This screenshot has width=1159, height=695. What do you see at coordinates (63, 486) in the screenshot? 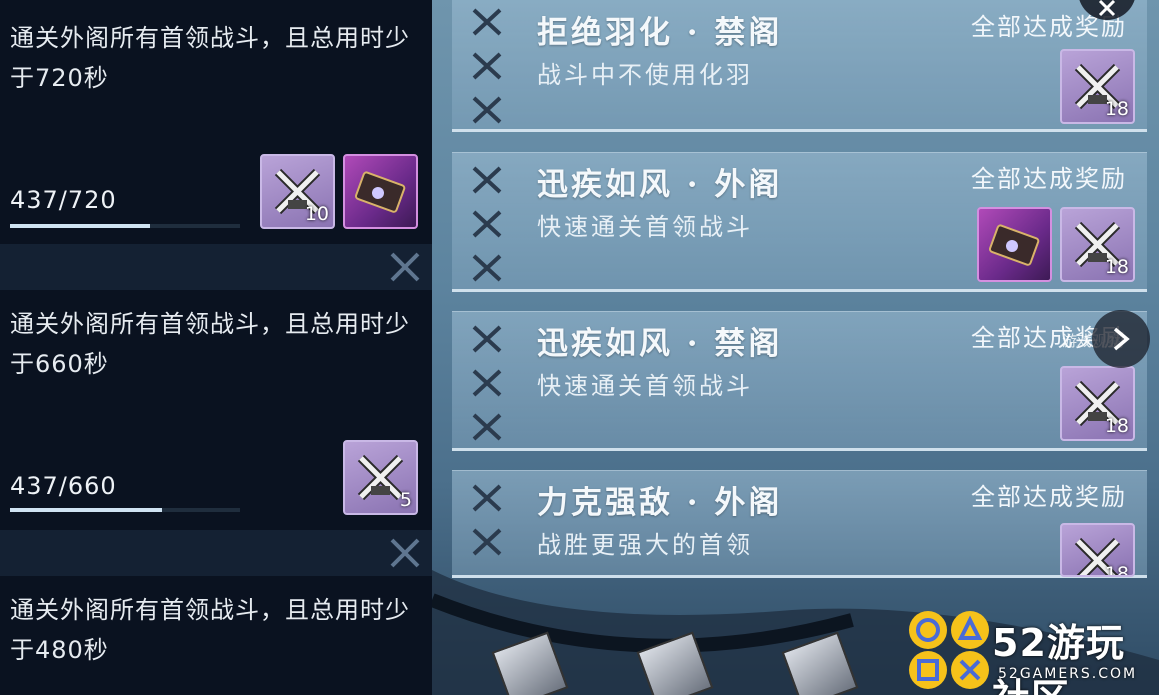
I see `task-progress-text: 437/660` at bounding box center [63, 486].